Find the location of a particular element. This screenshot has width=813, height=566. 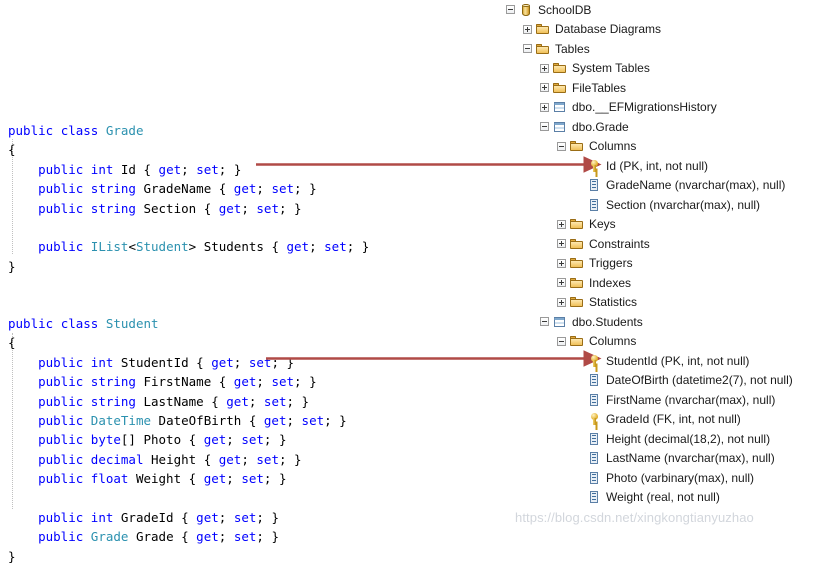

code-line: public int GradeId { get; set; } is located at coordinates (177, 517).